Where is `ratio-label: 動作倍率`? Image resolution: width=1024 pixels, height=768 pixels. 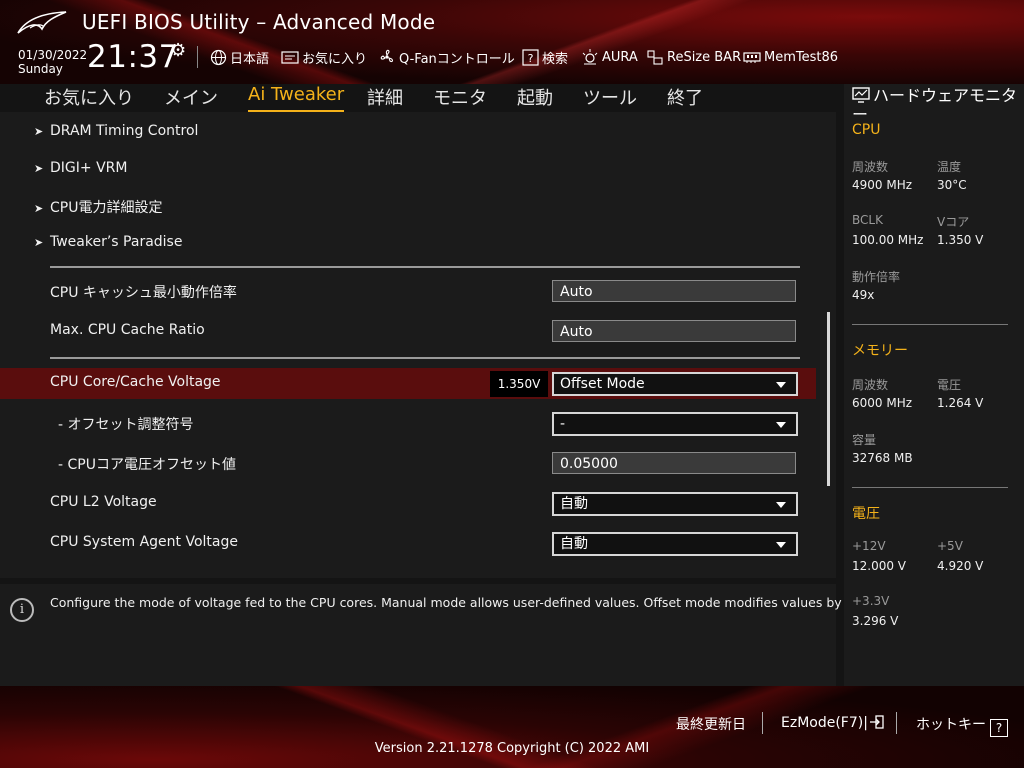
ratio-label: 動作倍率 is located at coordinates (876, 277).